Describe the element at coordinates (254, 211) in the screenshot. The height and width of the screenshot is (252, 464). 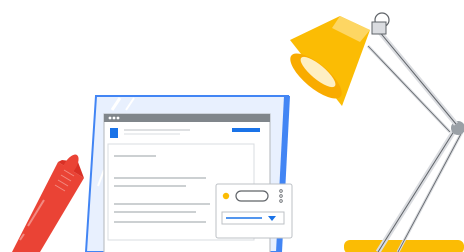
I see `settings-card-icon` at that location.